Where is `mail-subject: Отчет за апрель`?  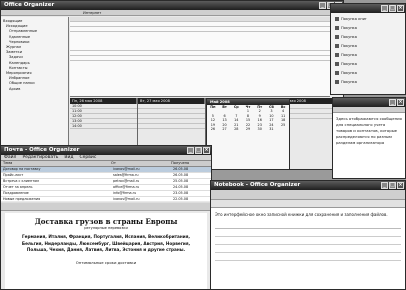 mail-subject: Отчет за апрель is located at coordinates (18, 187).